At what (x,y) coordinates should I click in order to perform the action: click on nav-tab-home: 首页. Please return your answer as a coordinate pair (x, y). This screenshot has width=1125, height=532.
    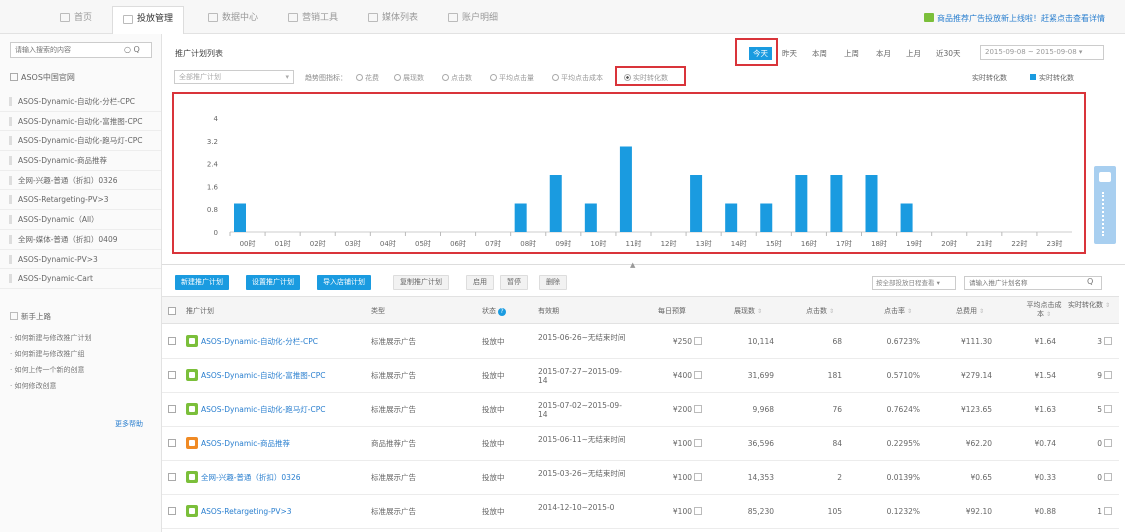
    Looking at the image, I should click on (76, 18).